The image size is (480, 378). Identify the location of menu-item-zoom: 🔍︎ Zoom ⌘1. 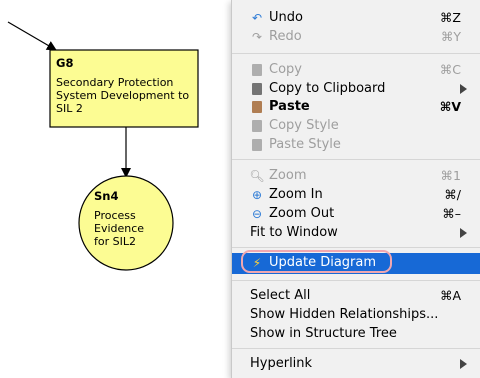
(356, 176).